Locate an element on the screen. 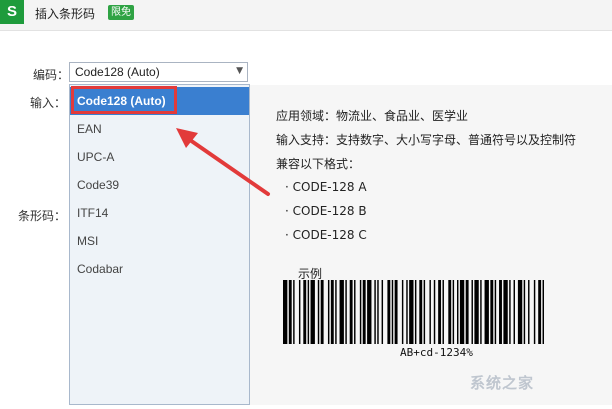 This screenshot has height=409, width=612. barcode-image is located at coordinates (413, 312).